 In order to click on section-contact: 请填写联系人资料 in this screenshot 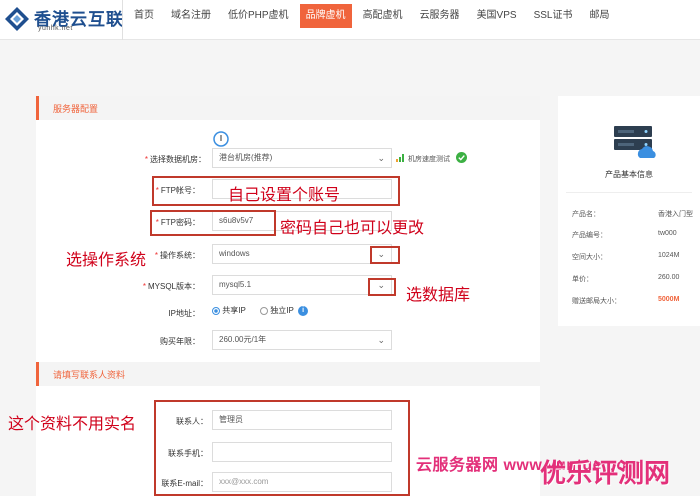, I will do `click(288, 374)`.